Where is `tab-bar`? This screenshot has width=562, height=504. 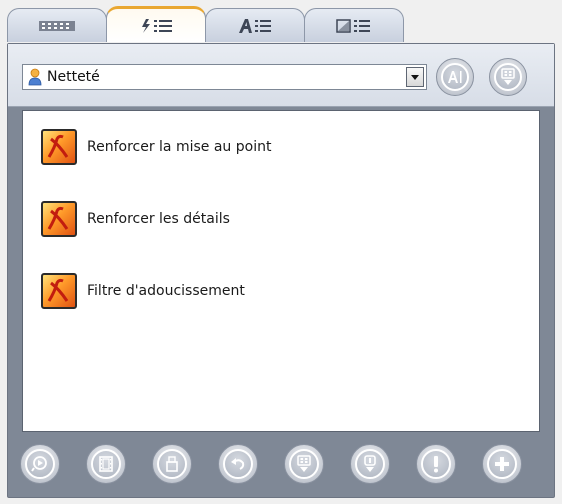
tab-bar is located at coordinates (205, 25).